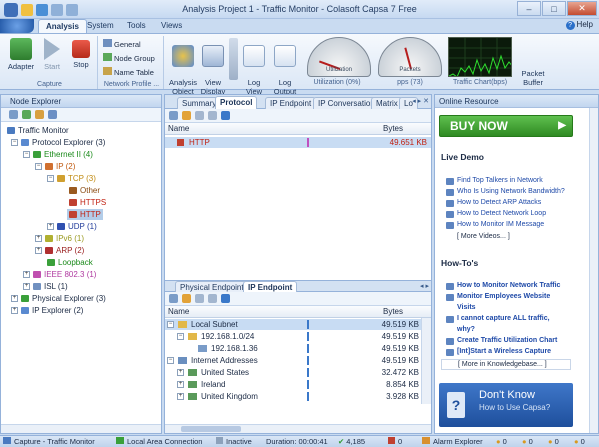  What do you see at coordinates (212, 286) in the screenshot?
I see `tab-physical-endpoint: Physical Endpoint` at bounding box center [212, 286].